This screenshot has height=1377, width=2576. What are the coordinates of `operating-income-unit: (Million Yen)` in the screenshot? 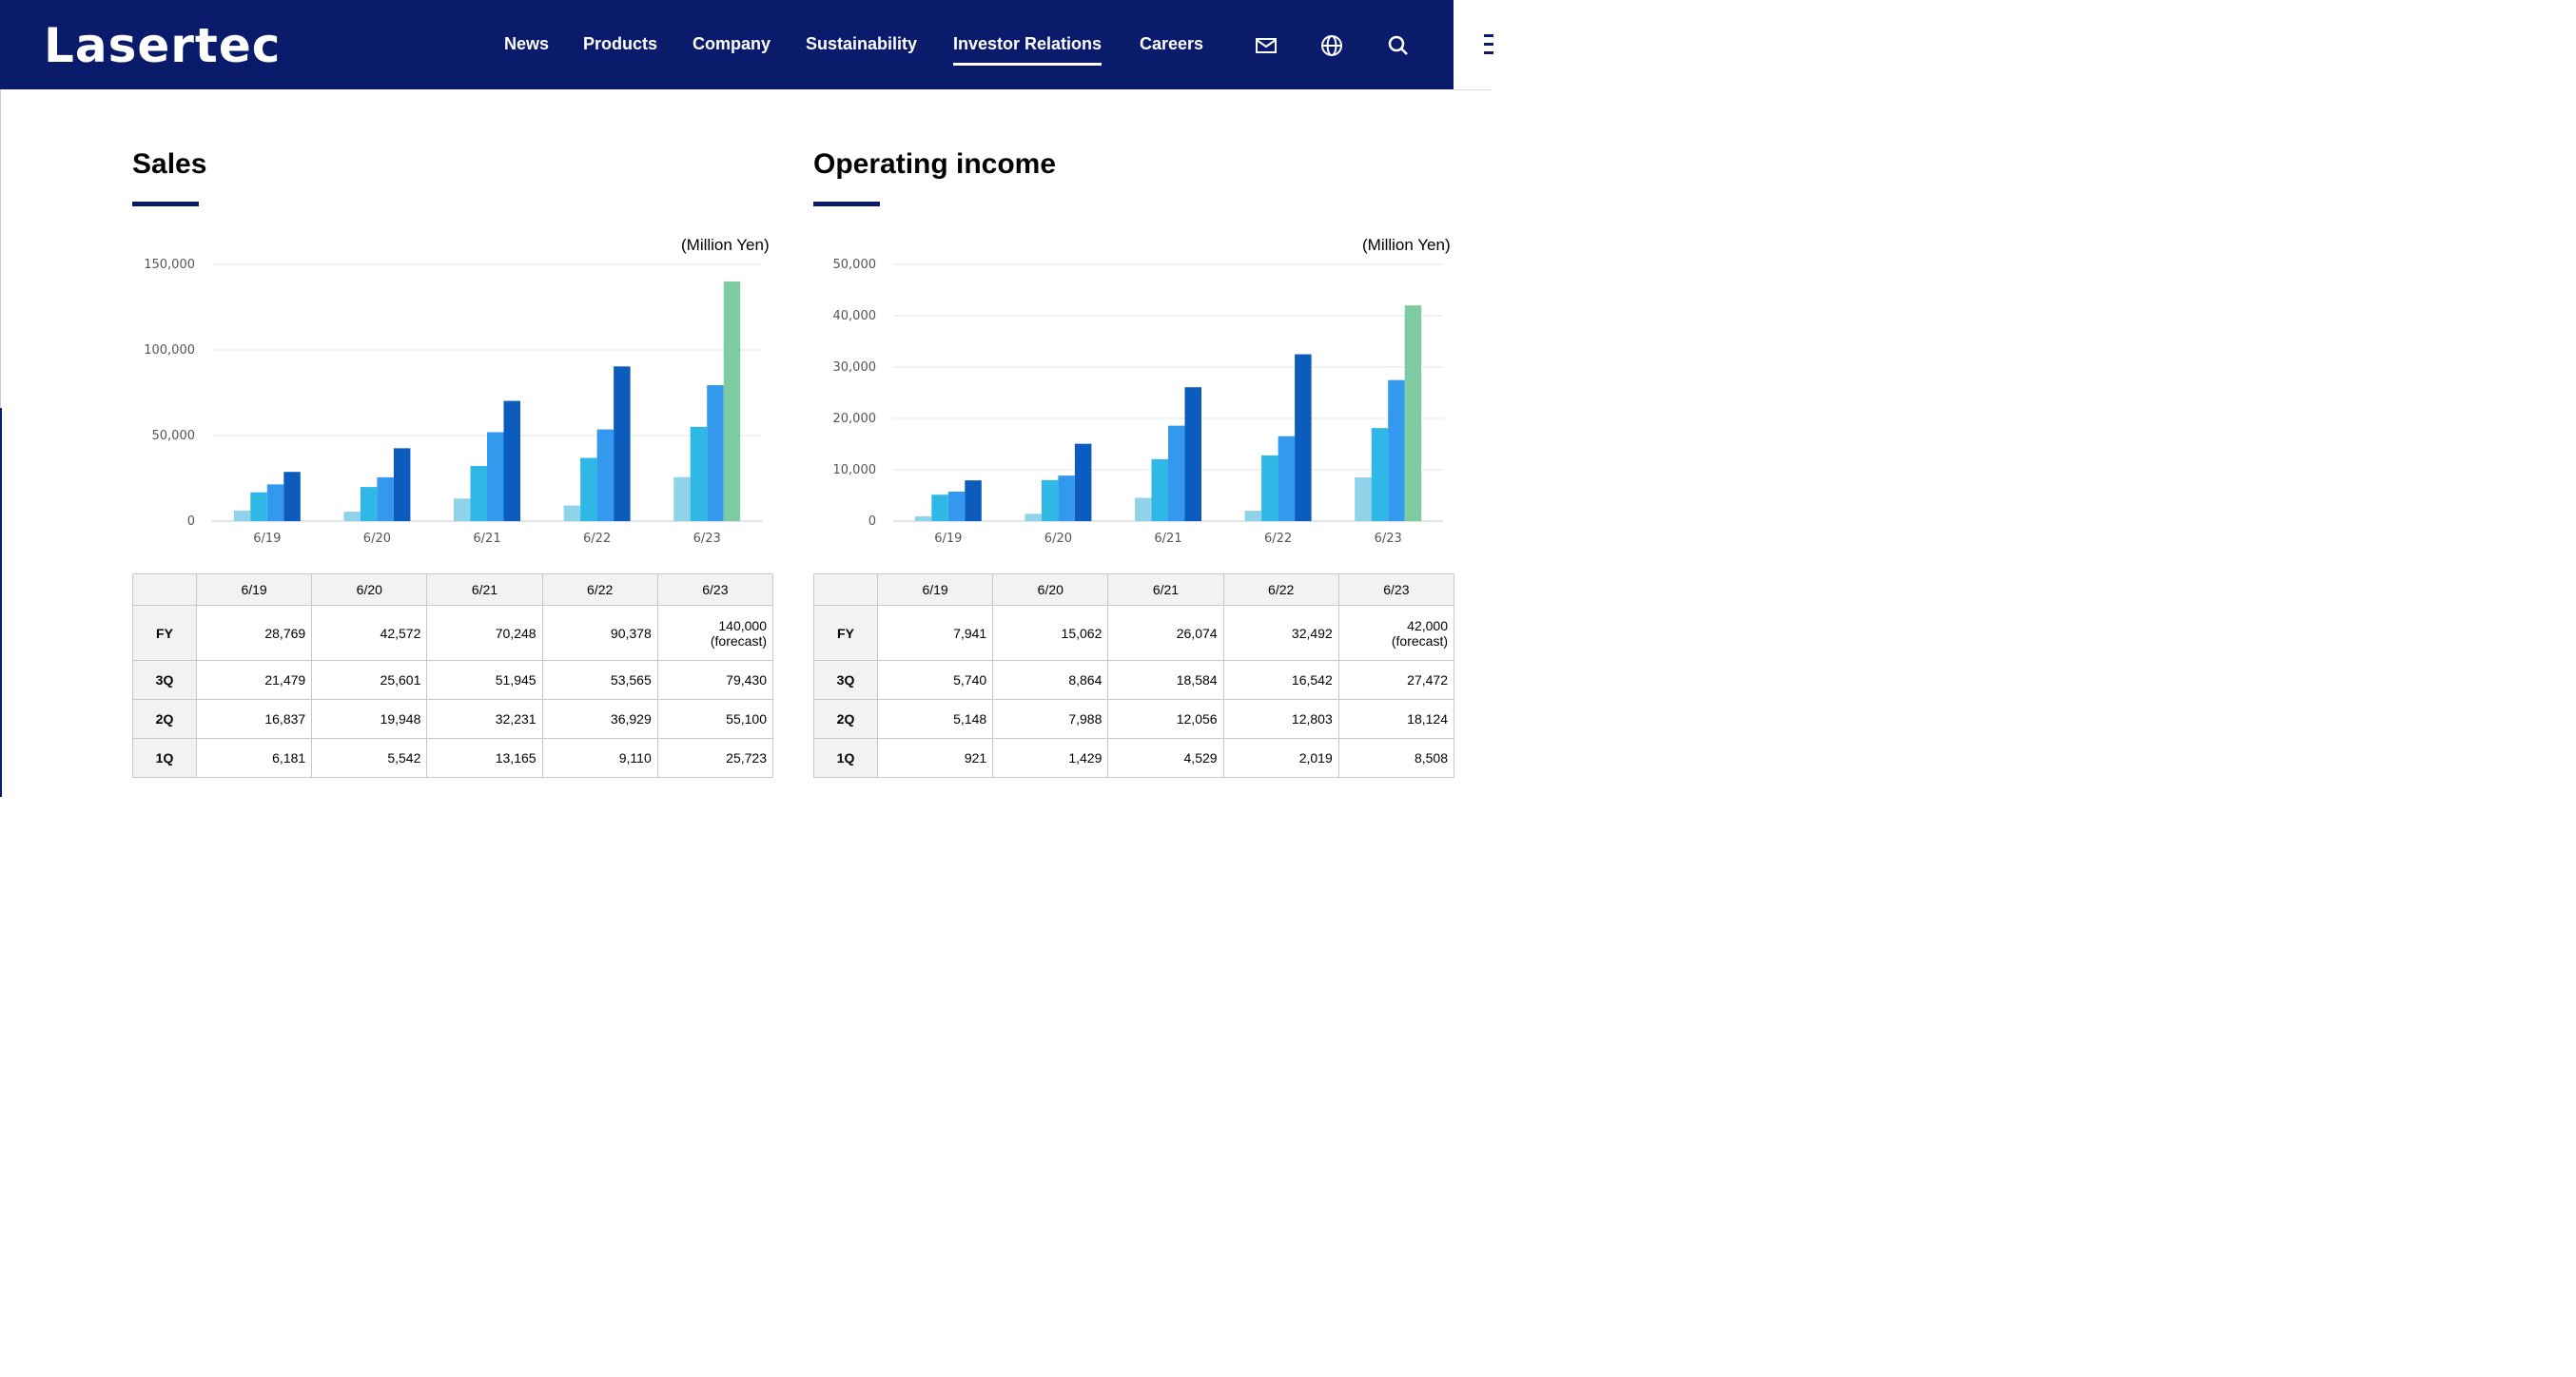 It's located at (1406, 245).